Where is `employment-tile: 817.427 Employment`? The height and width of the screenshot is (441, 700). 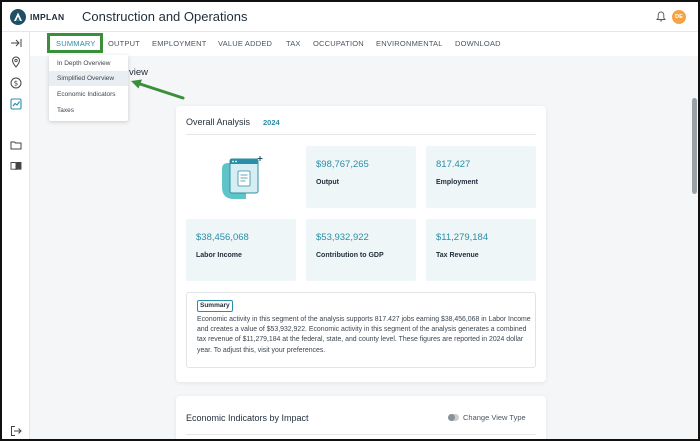
employment-tile: 817.427 Employment is located at coordinates (481, 177).